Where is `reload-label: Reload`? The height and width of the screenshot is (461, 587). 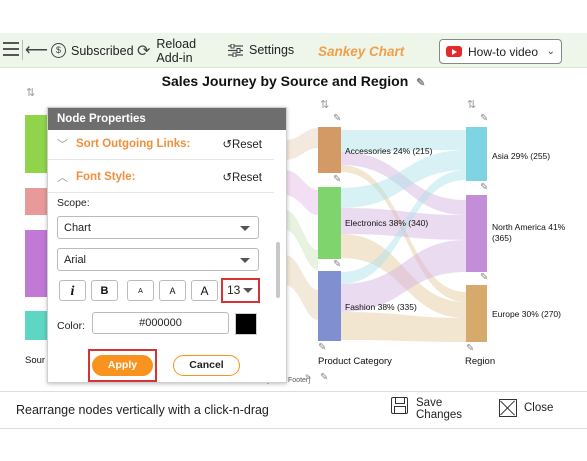
reload-label: Reload is located at coordinates (176, 44).